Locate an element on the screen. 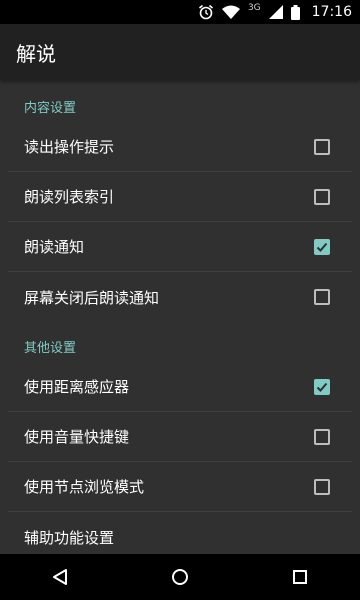 This screenshot has width=360, height=600. navigation-bar is located at coordinates (180, 577).